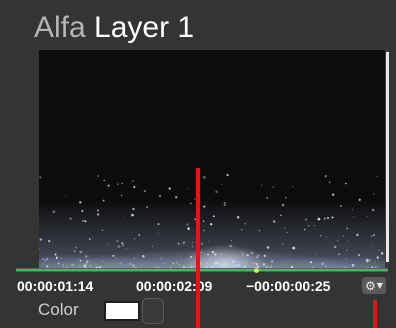 Image resolution: width=396 pixels, height=328 pixels. What do you see at coordinates (55, 286) in the screenshot?
I see `current-time: 00:00:01:14` at bounding box center [55, 286].